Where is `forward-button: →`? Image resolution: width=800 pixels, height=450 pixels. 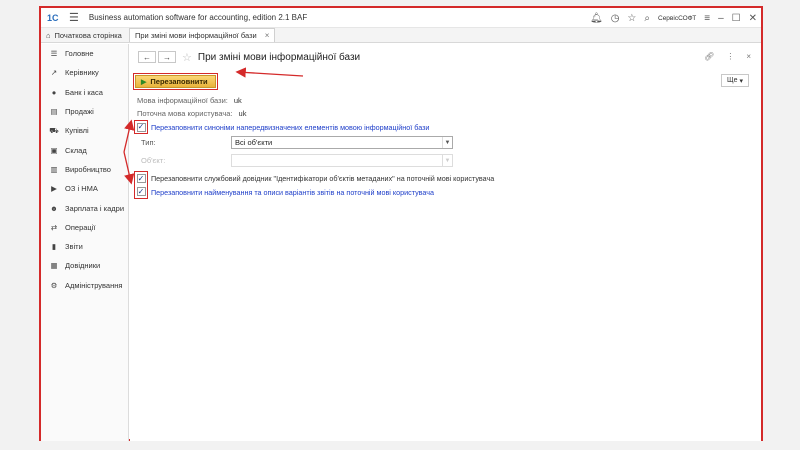
forward-button: → is located at coordinates (167, 57).